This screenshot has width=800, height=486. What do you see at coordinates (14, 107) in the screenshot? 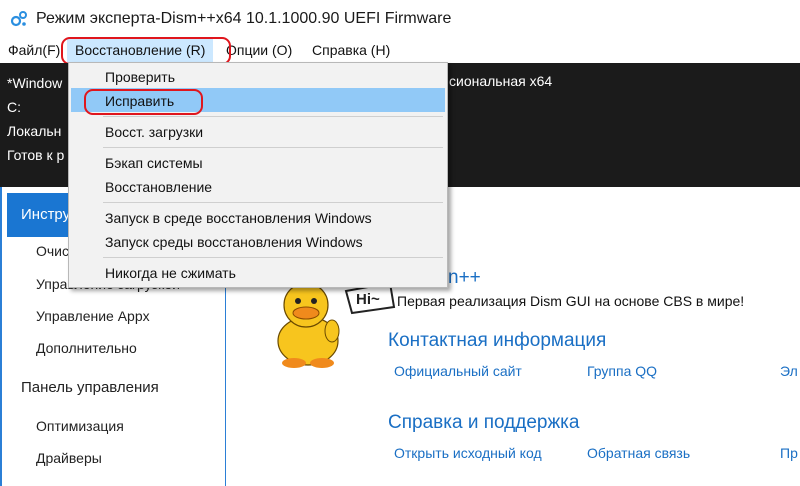
I see `info-drive: C:` at bounding box center [14, 107].